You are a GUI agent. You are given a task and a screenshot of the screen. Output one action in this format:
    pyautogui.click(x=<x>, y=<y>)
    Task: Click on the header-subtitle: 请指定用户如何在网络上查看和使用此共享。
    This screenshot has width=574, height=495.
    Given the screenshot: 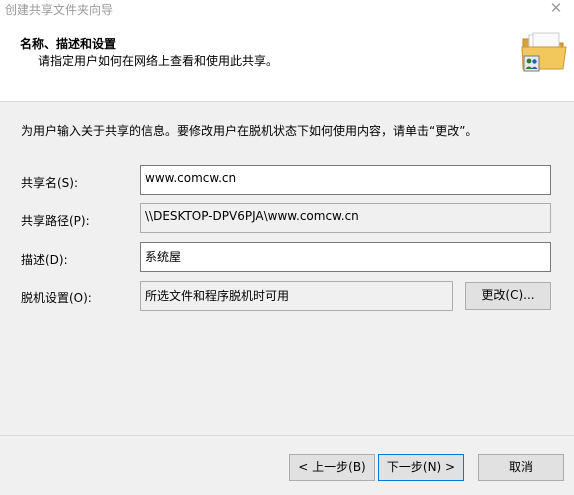 What is the action you would take?
    pyautogui.click(x=158, y=61)
    